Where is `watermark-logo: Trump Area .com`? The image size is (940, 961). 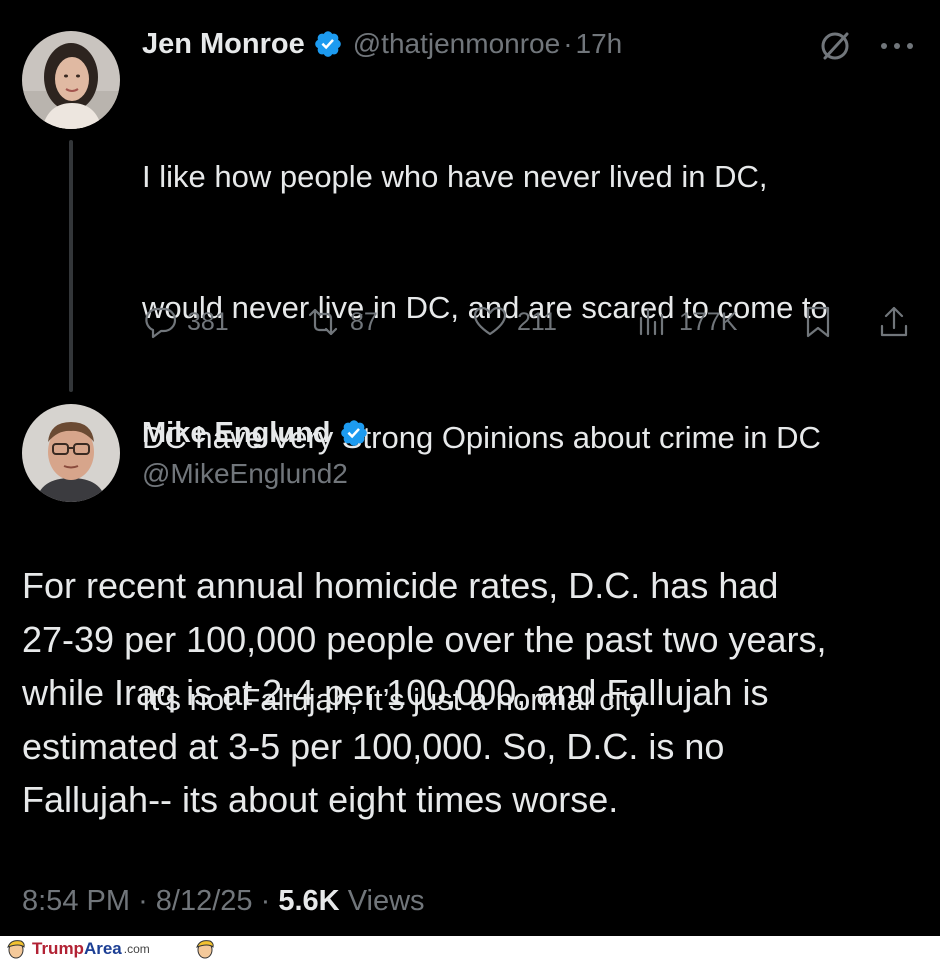
watermark-logo: Trump Area .com is located at coordinates (91, 948).